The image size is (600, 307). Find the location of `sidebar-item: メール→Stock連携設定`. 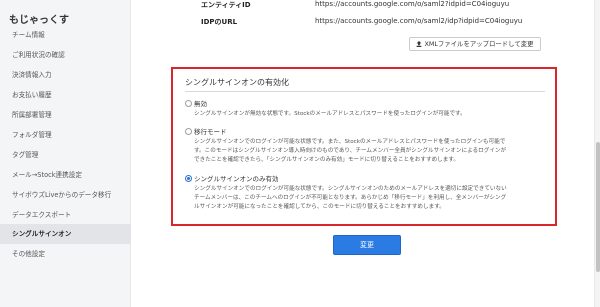

sidebar-item: メール→Stock連携設定 is located at coordinates (65, 175).